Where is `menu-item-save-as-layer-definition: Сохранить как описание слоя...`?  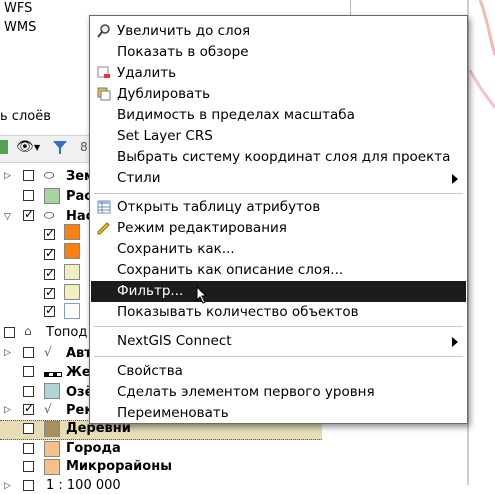 menu-item-save-as-layer-definition: Сохранить как описание слоя... is located at coordinates (278, 270).